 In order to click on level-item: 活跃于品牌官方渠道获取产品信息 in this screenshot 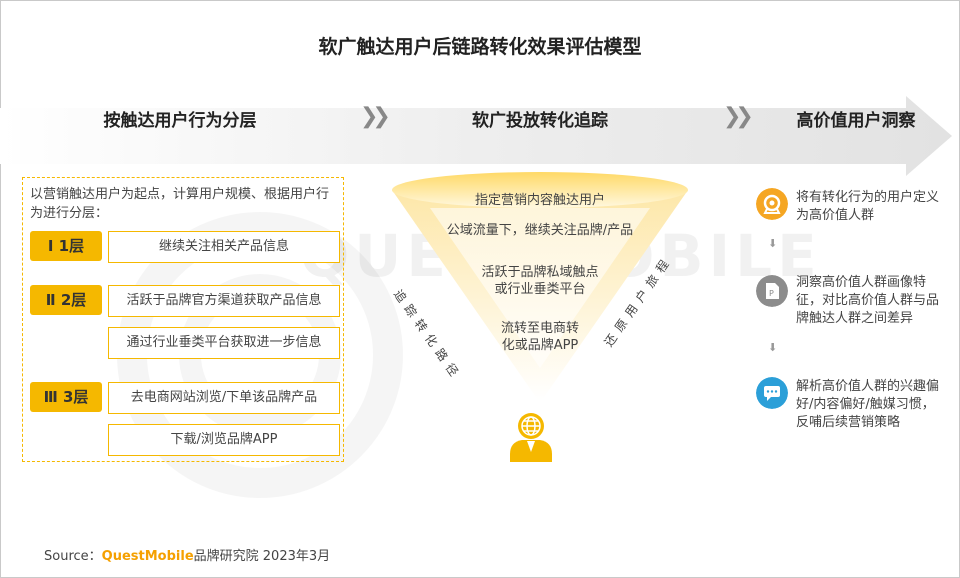, I will do `click(224, 301)`.